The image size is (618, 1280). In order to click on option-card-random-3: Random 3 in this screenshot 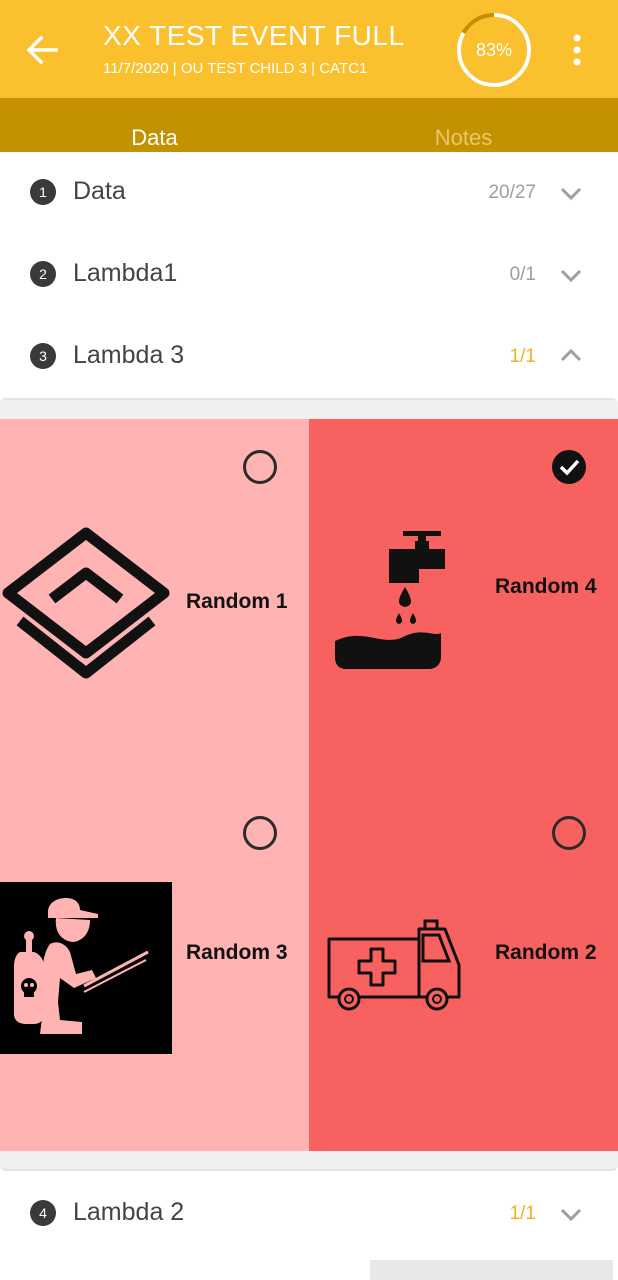, I will do `click(154, 968)`.